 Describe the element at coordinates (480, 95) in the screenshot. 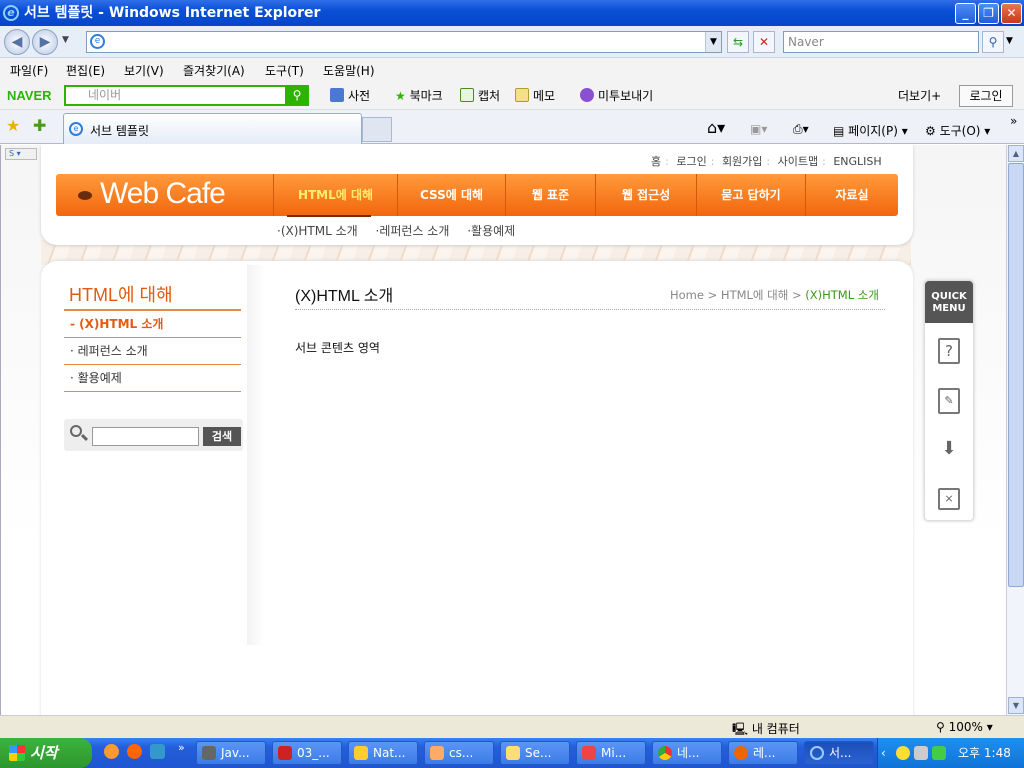

I see `naver-capture-button: 캡처` at that location.